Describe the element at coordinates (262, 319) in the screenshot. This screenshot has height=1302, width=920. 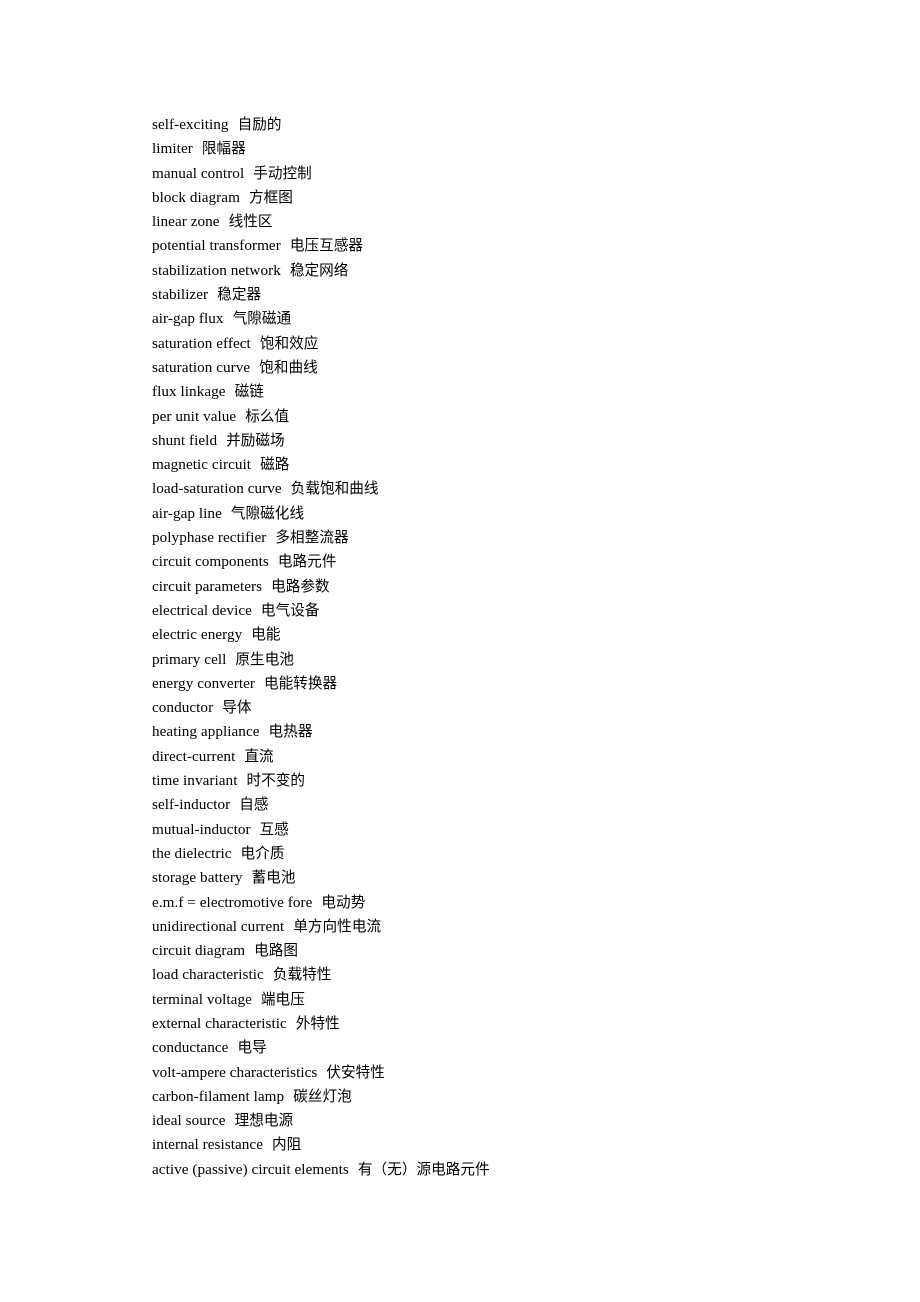
I see `glossary-gloss-chinese: 气隙磁通` at that location.